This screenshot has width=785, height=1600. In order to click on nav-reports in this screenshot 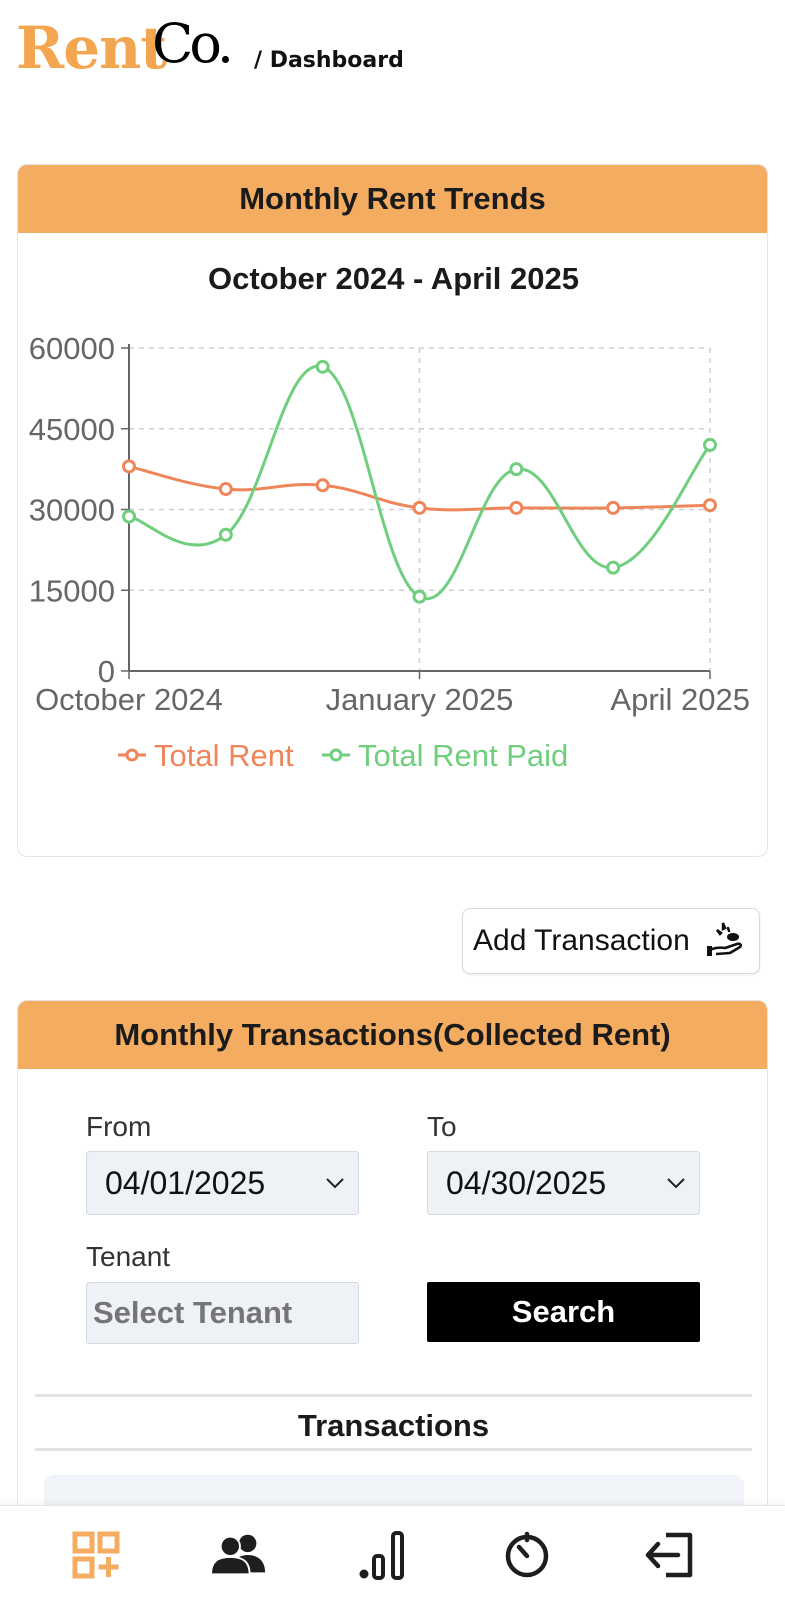, I will do `click(383, 1555)`.